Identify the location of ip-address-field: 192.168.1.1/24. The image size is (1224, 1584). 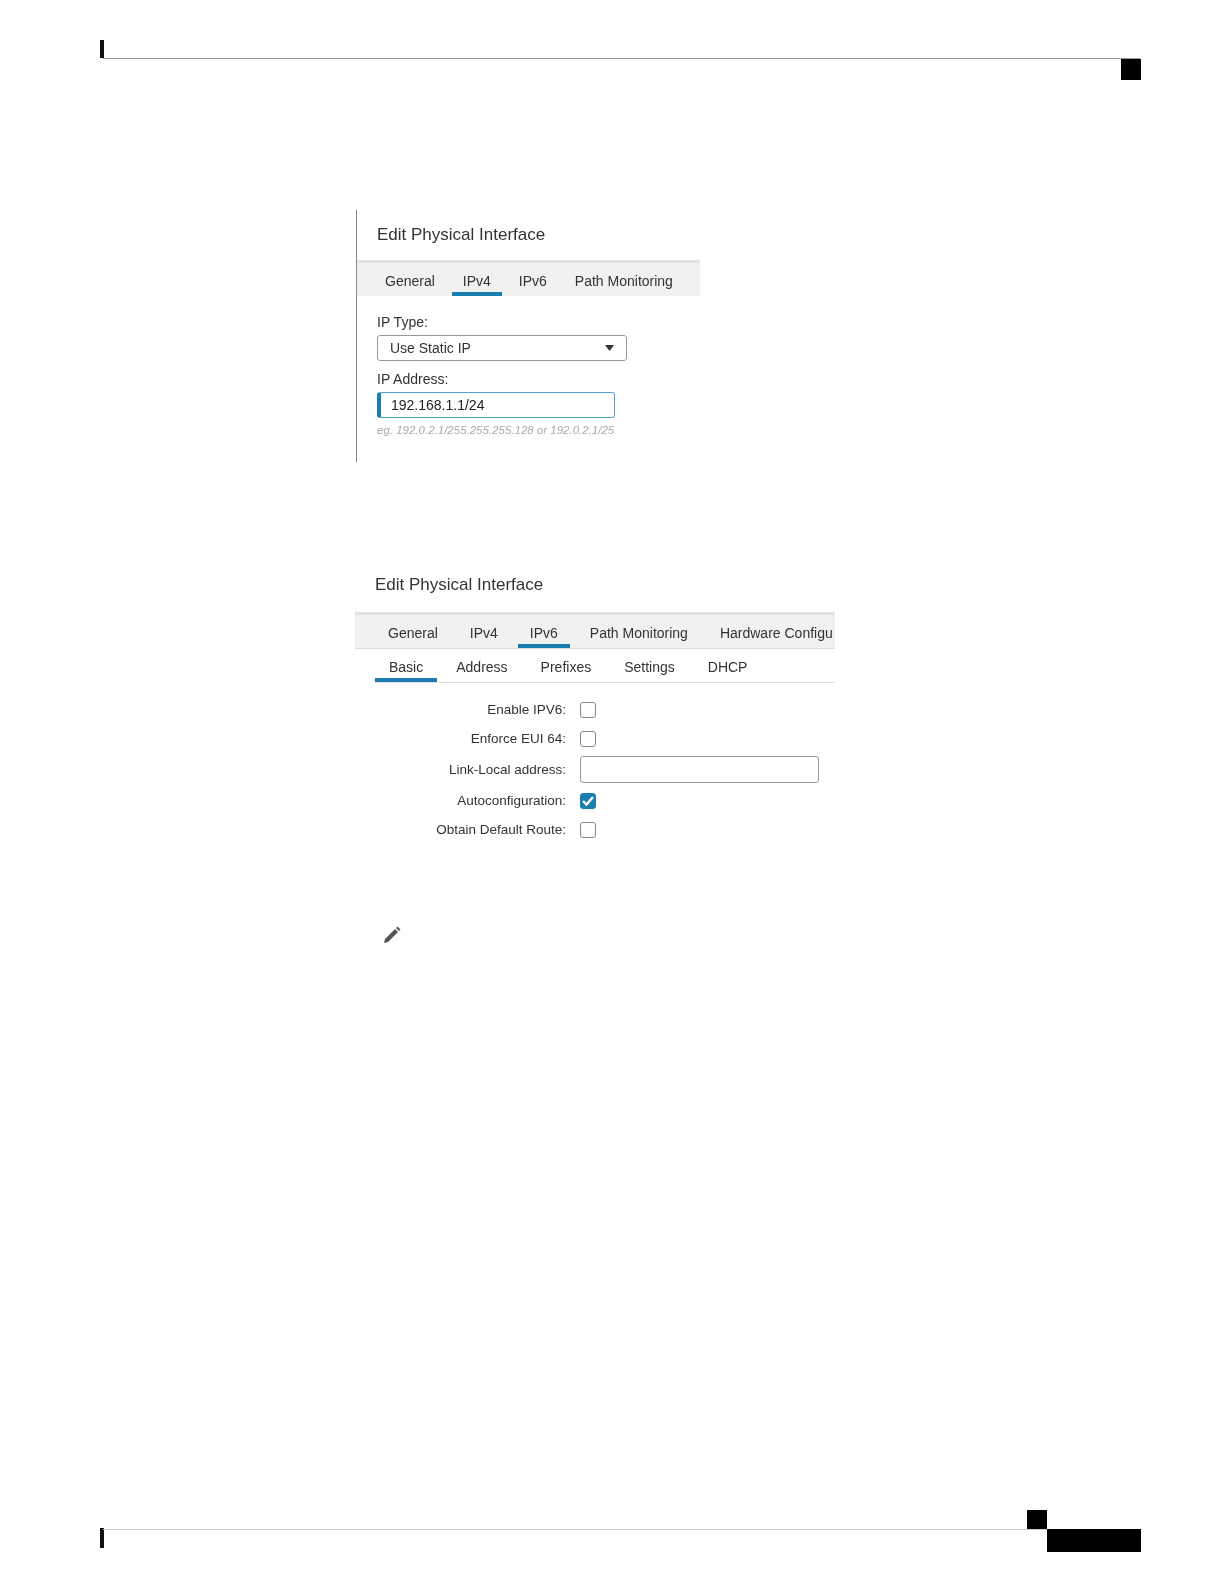
(496, 405).